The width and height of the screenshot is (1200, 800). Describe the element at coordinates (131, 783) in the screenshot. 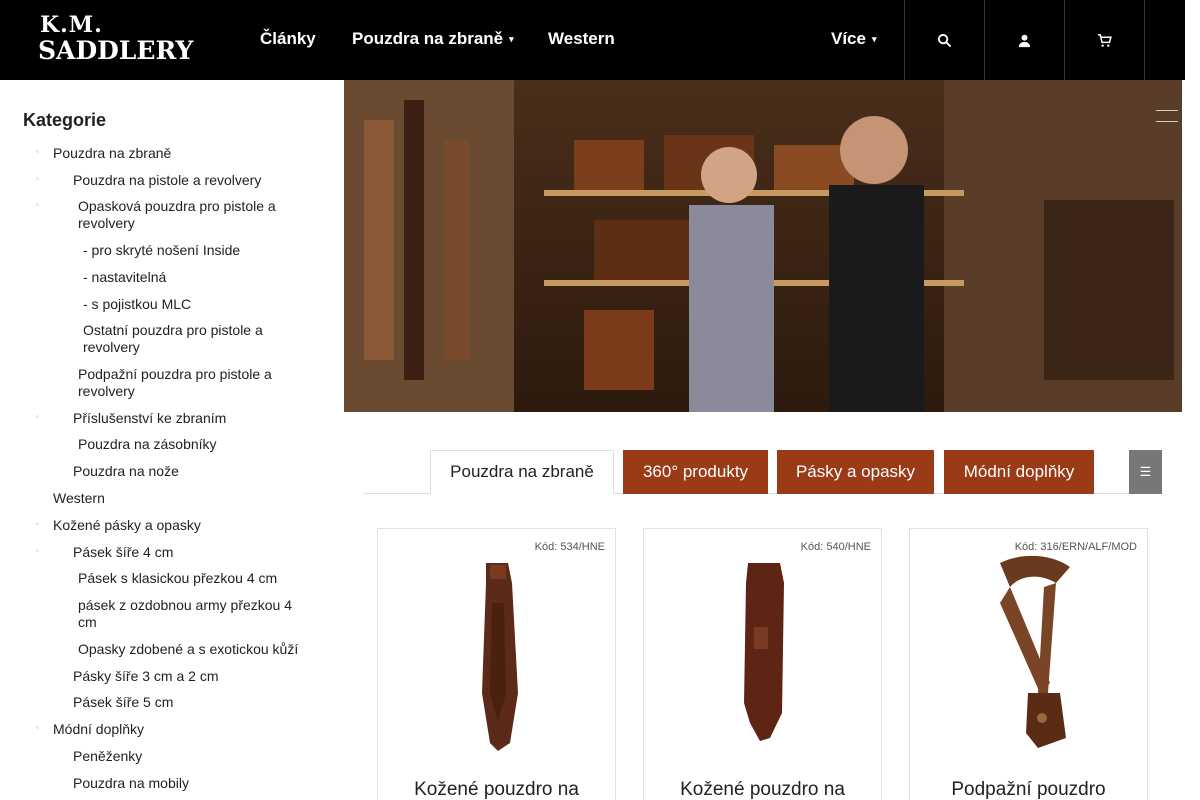

I see `sidebar-item-phone-cases: Pouzdra na mobily` at that location.